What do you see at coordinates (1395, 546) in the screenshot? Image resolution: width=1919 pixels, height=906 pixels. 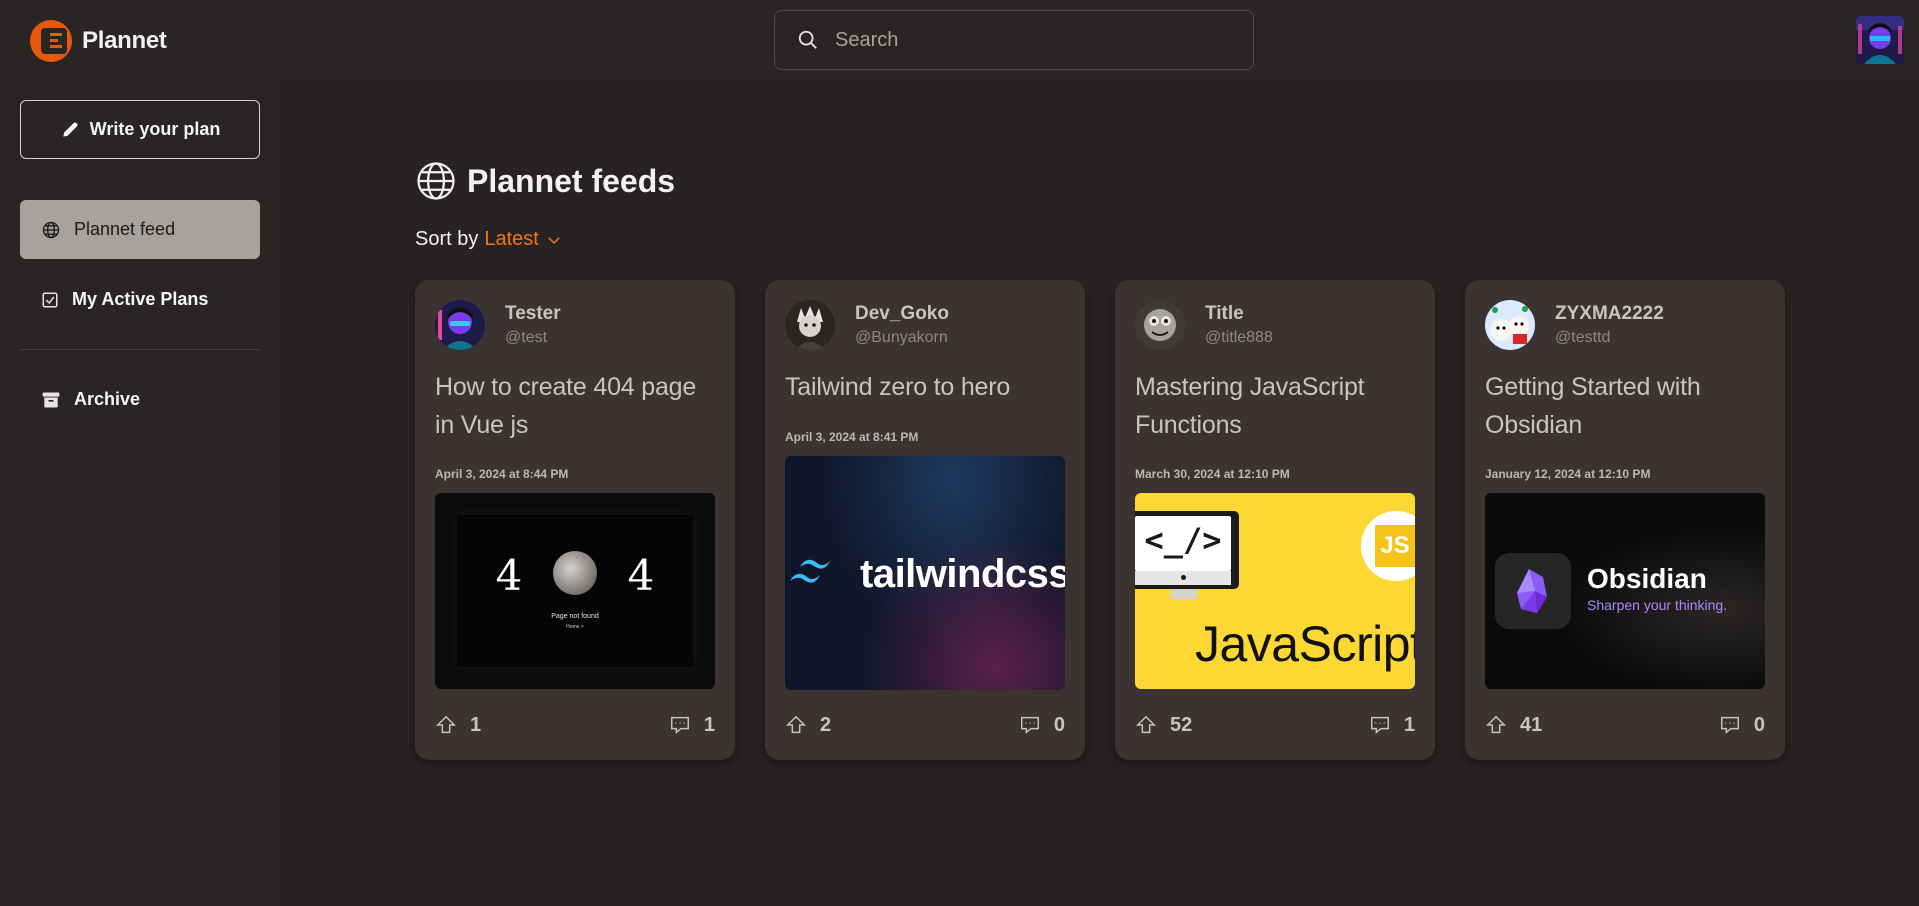 I see `js-badge-text: JS` at bounding box center [1395, 546].